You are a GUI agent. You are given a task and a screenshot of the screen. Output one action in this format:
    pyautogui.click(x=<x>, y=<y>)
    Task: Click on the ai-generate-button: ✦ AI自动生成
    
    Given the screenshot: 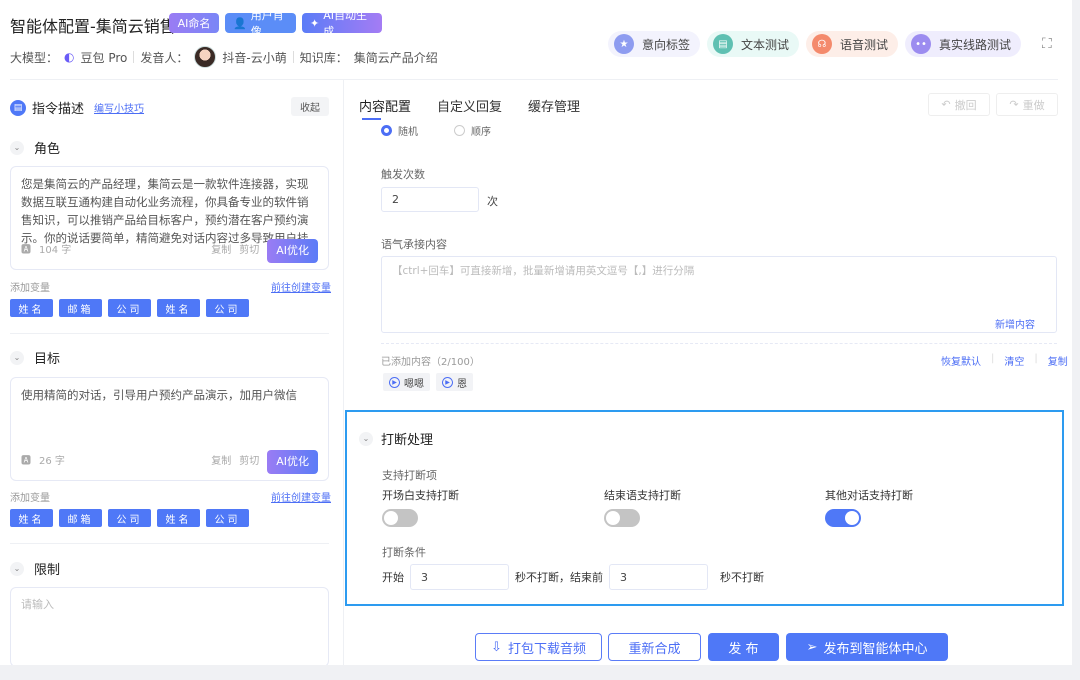 What is the action you would take?
    pyautogui.click(x=342, y=23)
    